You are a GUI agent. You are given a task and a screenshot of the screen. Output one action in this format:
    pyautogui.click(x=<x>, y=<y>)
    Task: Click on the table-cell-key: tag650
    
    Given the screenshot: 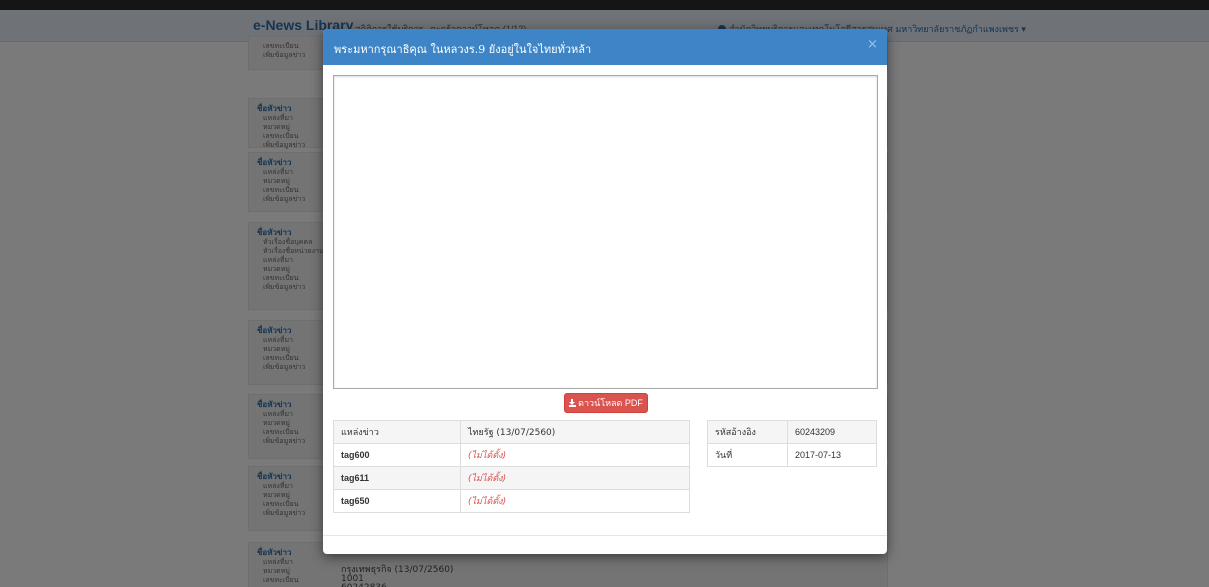 What is the action you would take?
    pyautogui.click(x=397, y=501)
    